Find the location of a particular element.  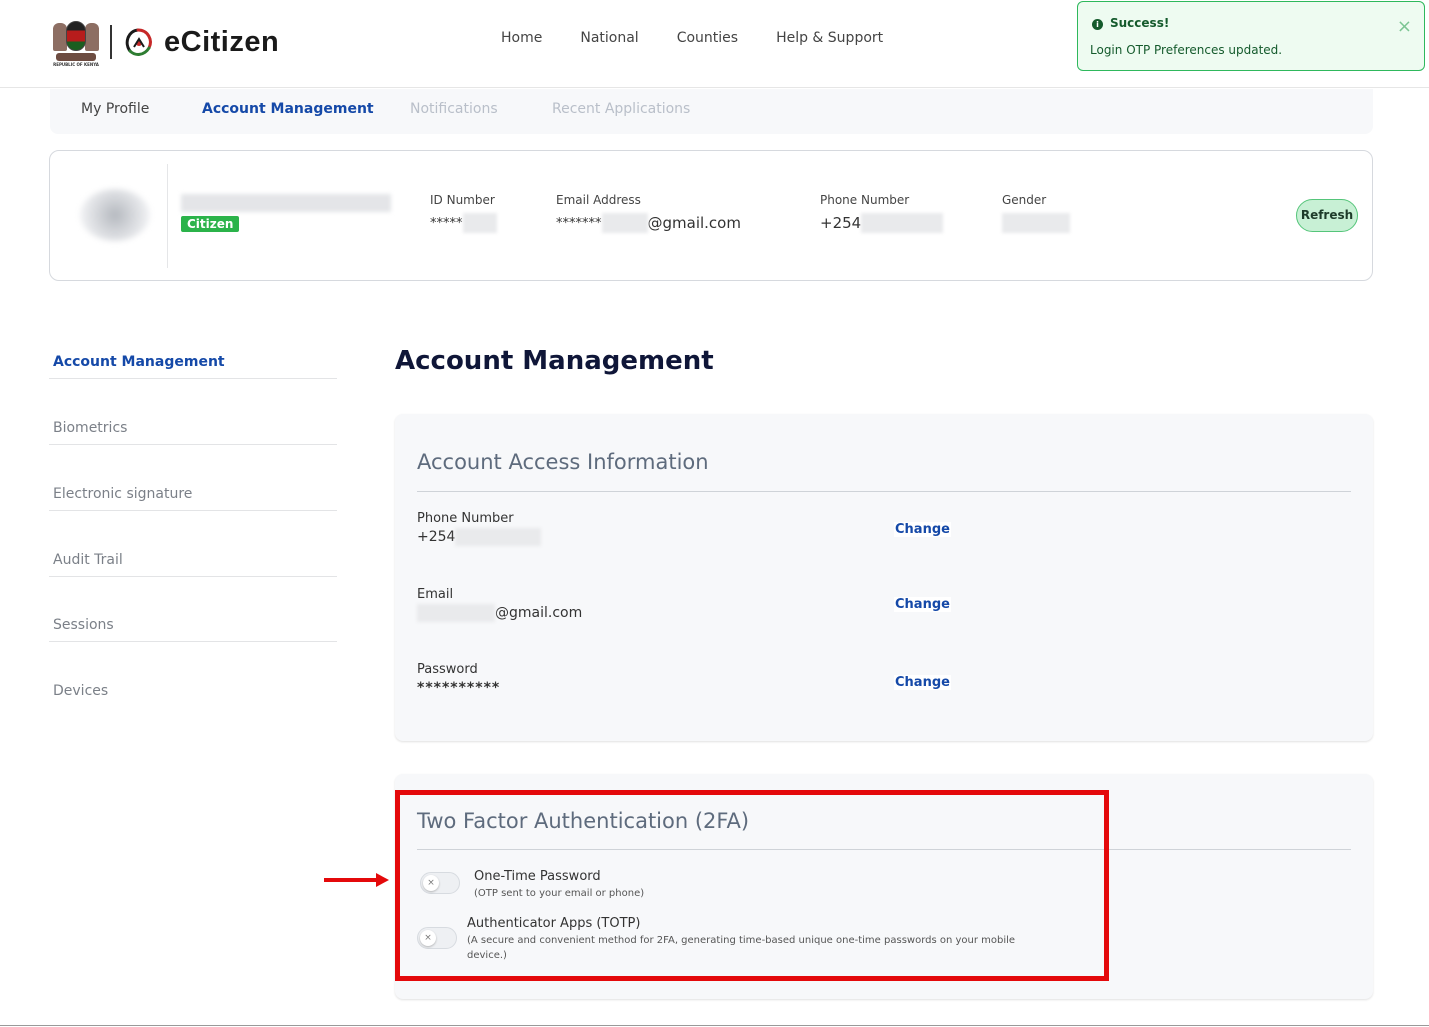

arrow-head-icon is located at coordinates (382, 880).